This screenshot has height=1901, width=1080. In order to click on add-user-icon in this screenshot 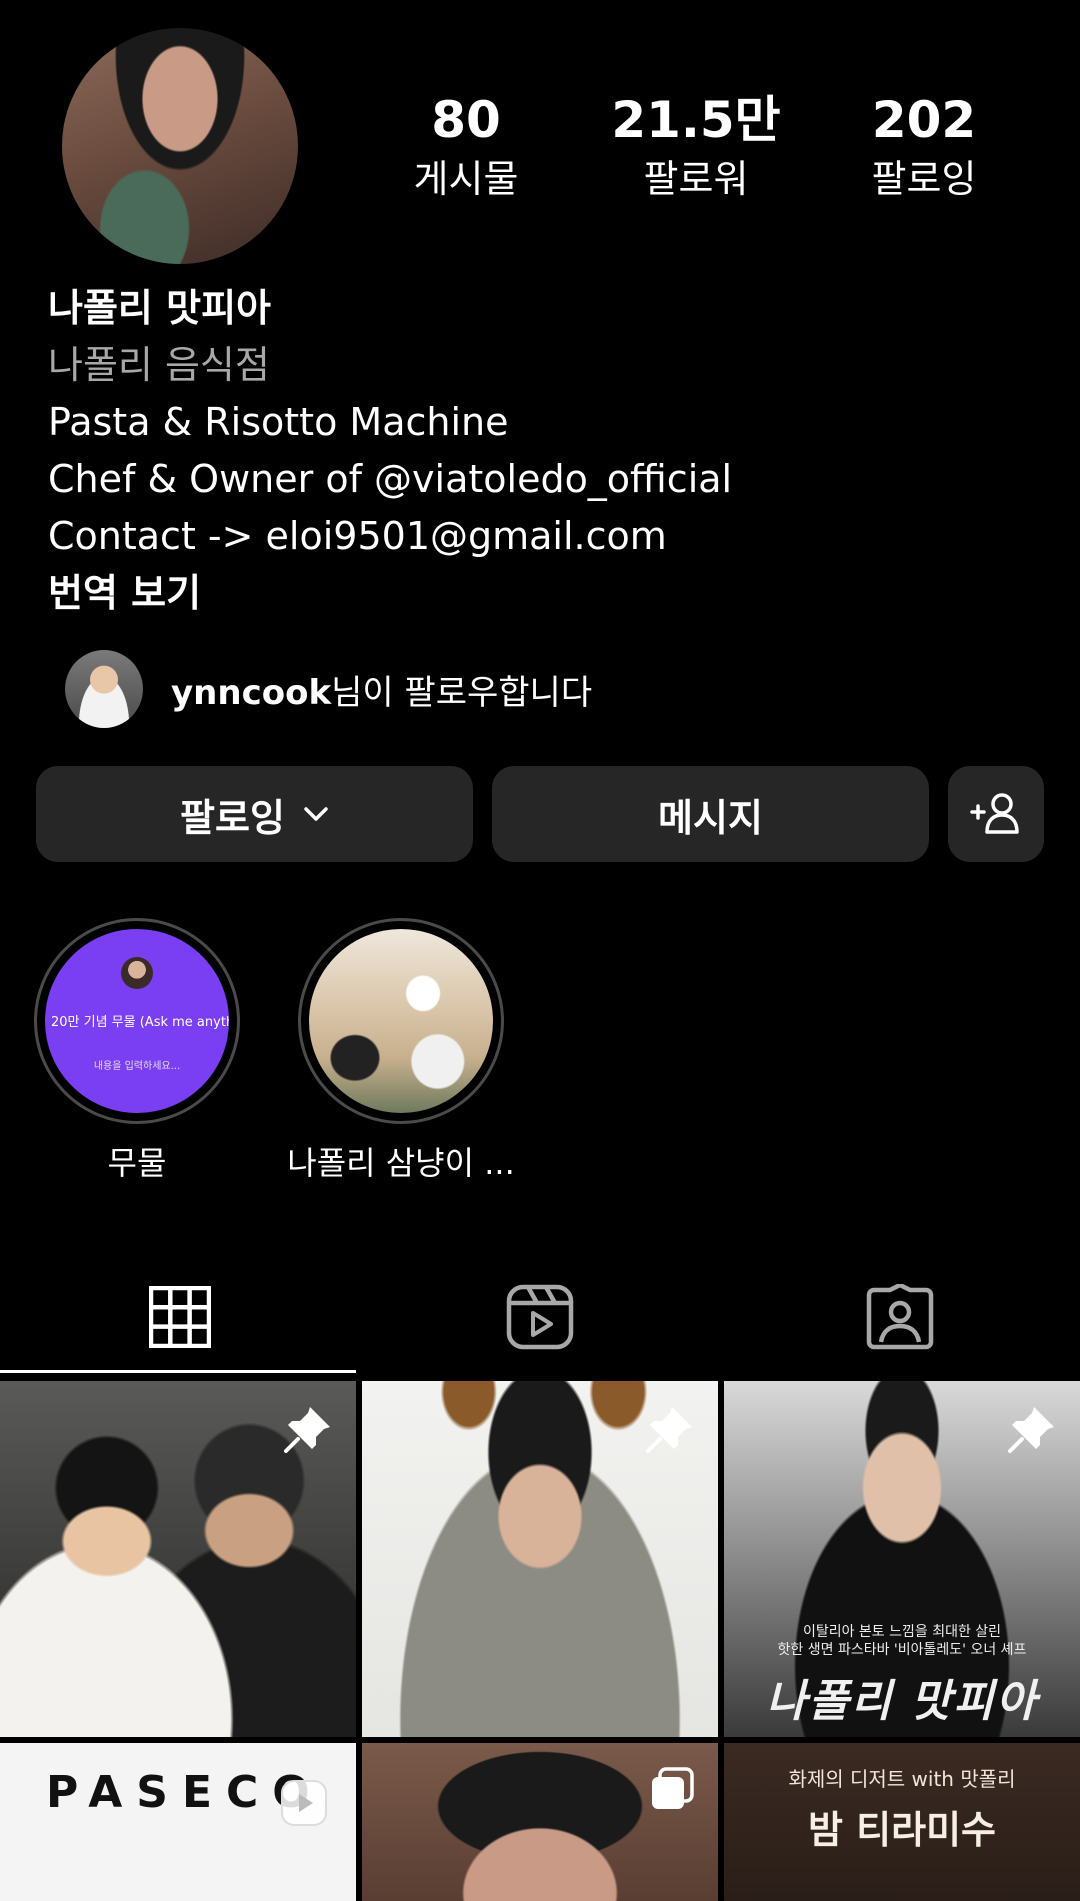, I will do `click(994, 813)`.